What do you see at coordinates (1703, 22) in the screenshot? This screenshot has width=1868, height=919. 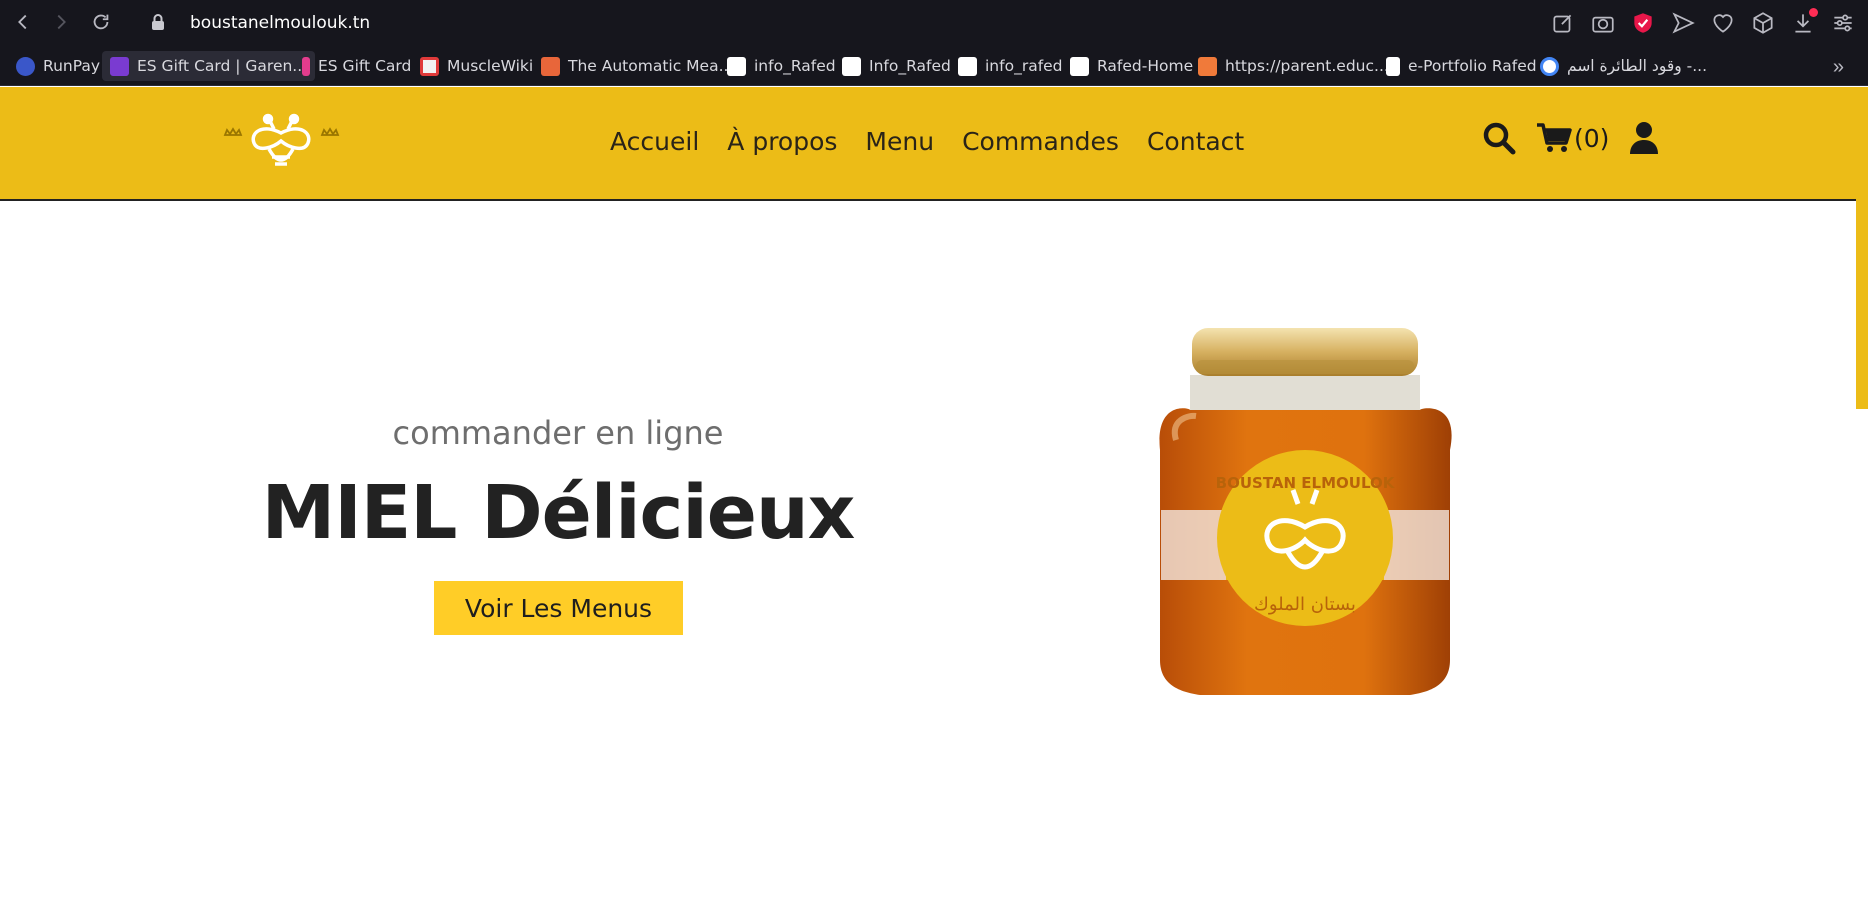 I see `browser-tools` at bounding box center [1703, 22].